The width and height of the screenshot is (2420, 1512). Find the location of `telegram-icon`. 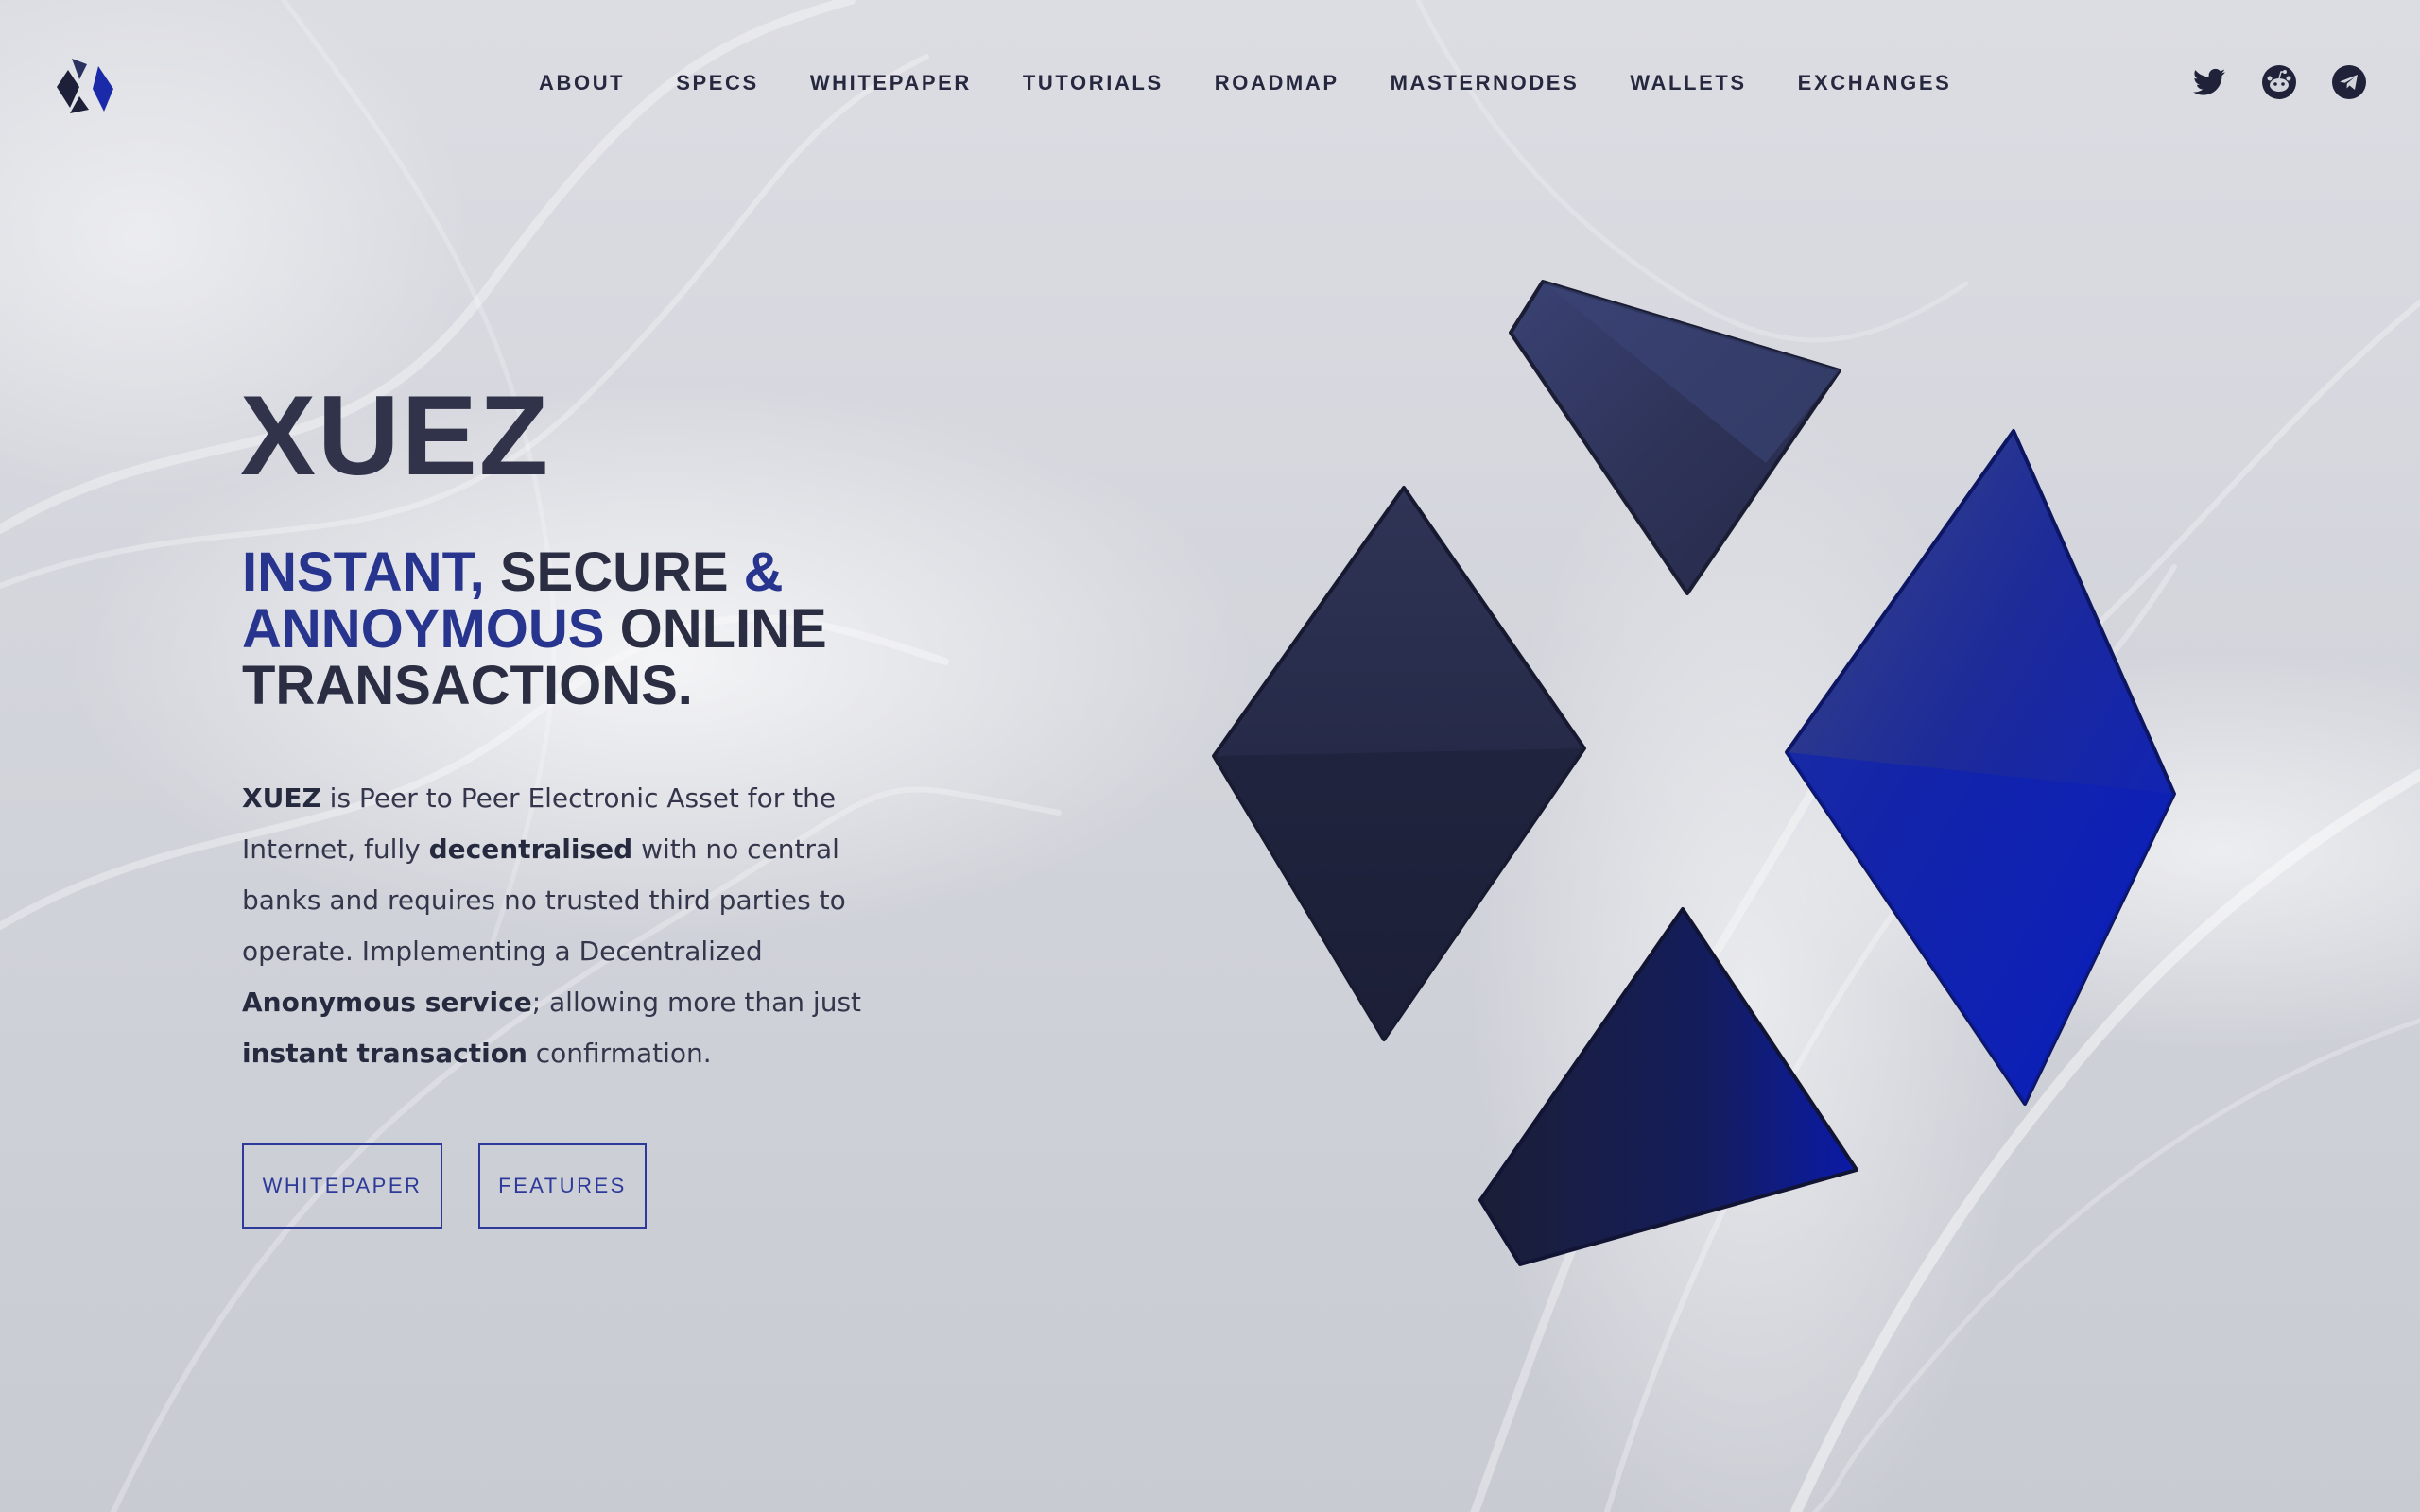

telegram-icon is located at coordinates (2349, 82).